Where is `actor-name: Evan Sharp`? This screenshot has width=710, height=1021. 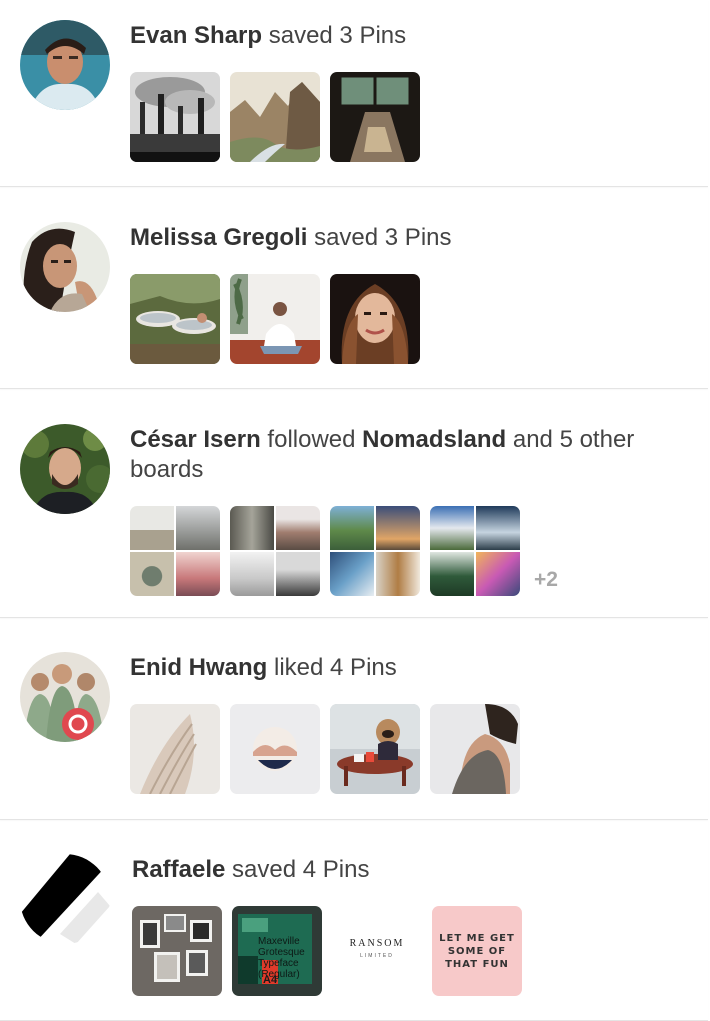
actor-name: Evan Sharp is located at coordinates (196, 35).